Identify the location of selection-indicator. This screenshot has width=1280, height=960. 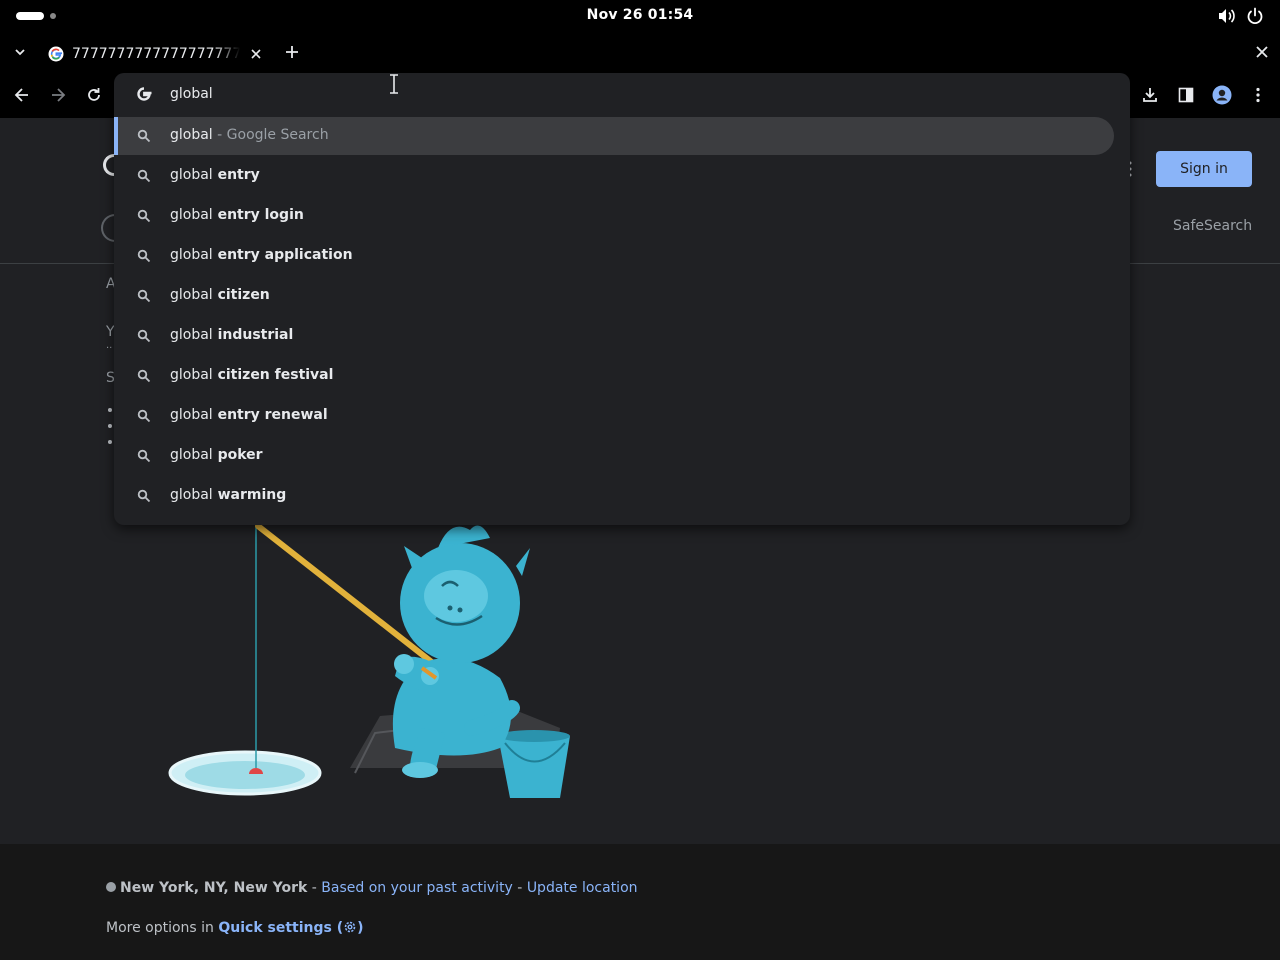
(116, 136).